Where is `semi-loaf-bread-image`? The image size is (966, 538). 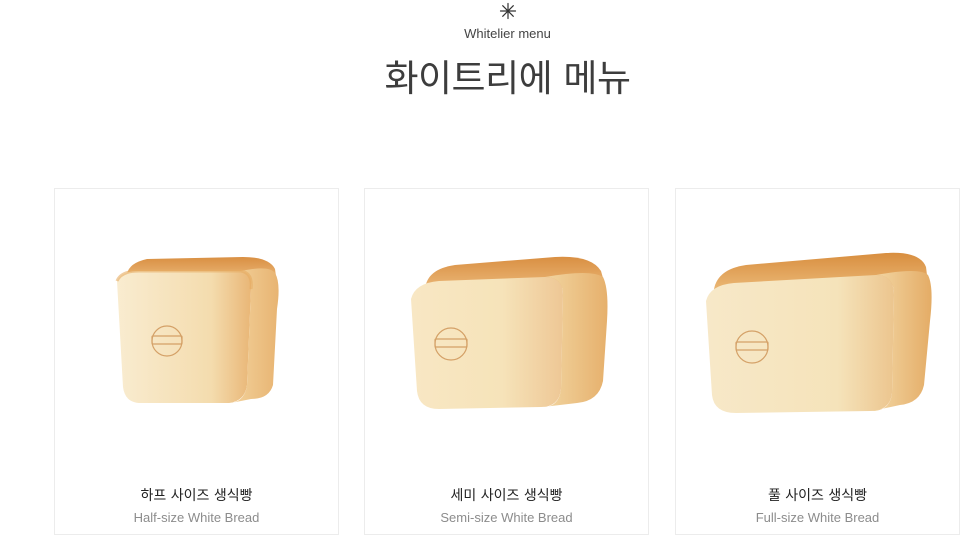 semi-loaf-bread-image is located at coordinates (509, 332).